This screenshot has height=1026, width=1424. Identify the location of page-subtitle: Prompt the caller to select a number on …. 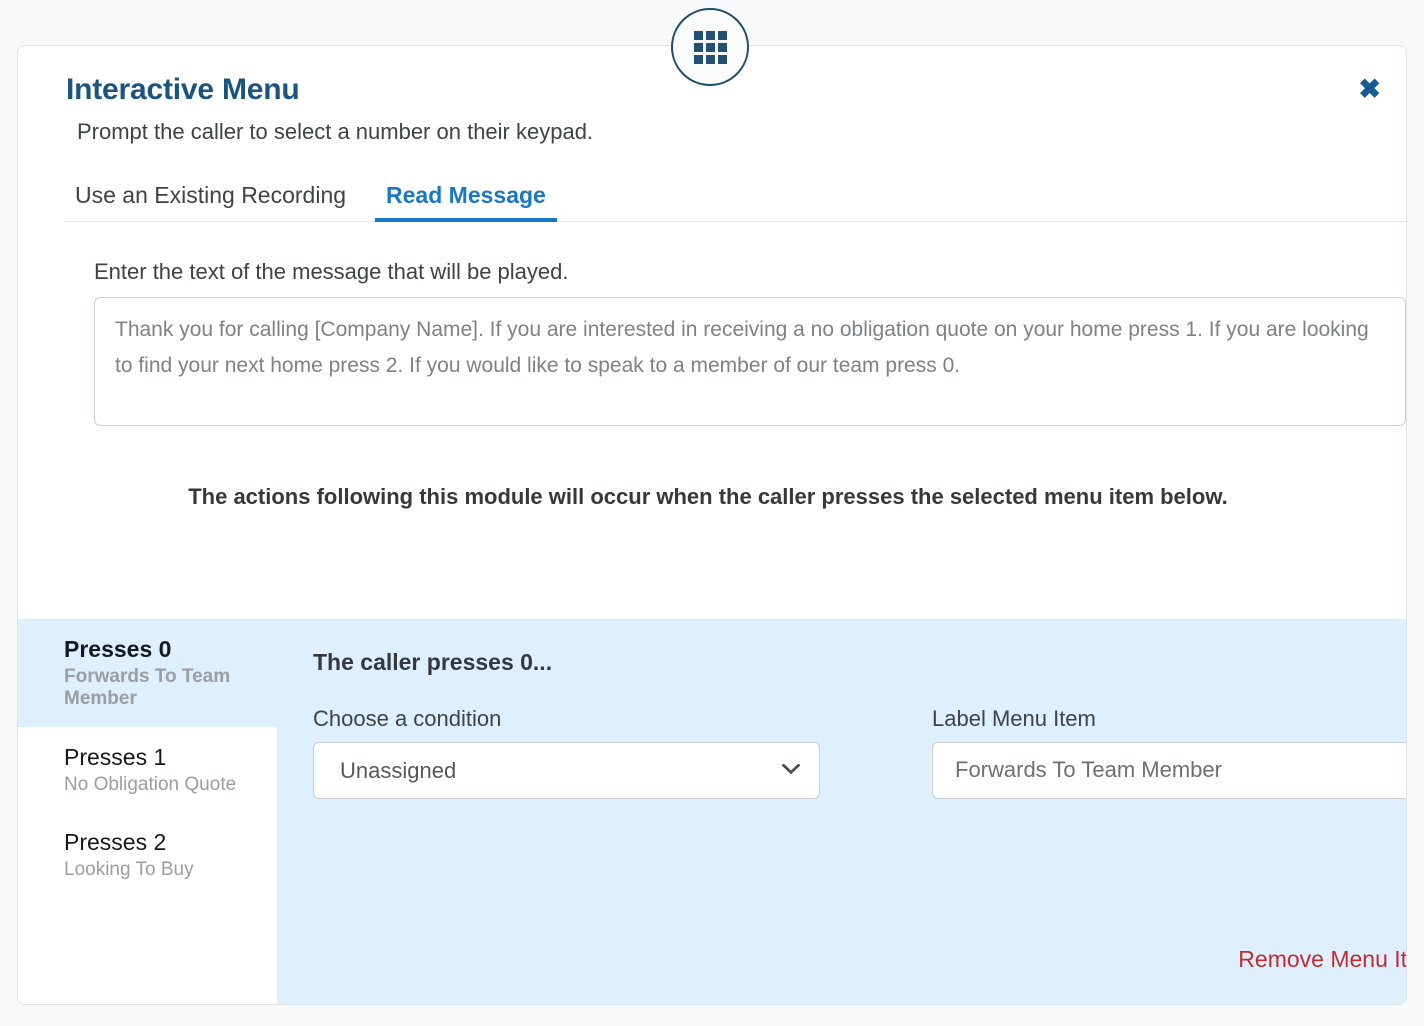
(335, 131).